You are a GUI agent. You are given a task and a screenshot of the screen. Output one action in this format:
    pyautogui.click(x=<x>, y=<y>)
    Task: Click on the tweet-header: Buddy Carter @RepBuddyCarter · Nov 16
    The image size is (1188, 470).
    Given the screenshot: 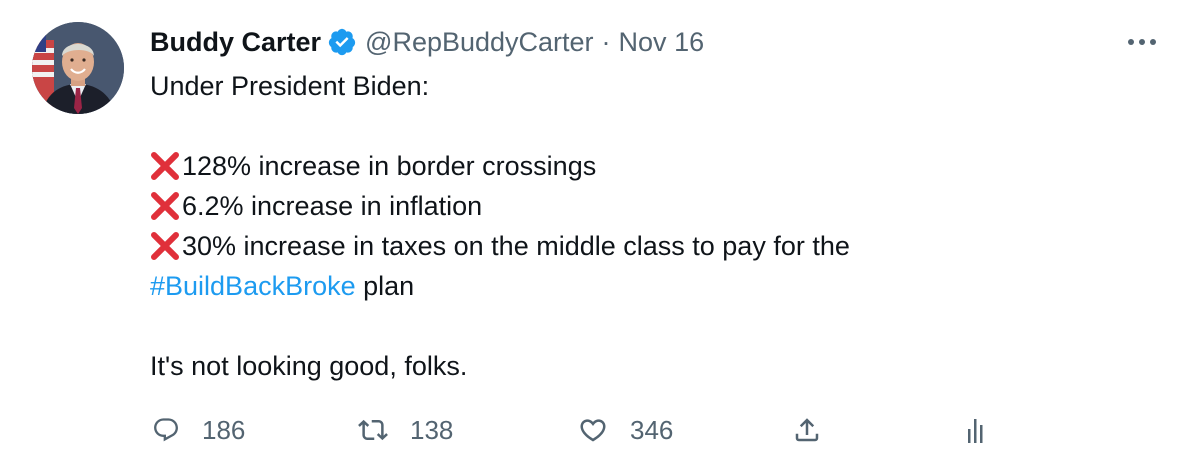 What is the action you would take?
    pyautogui.click(x=427, y=42)
    